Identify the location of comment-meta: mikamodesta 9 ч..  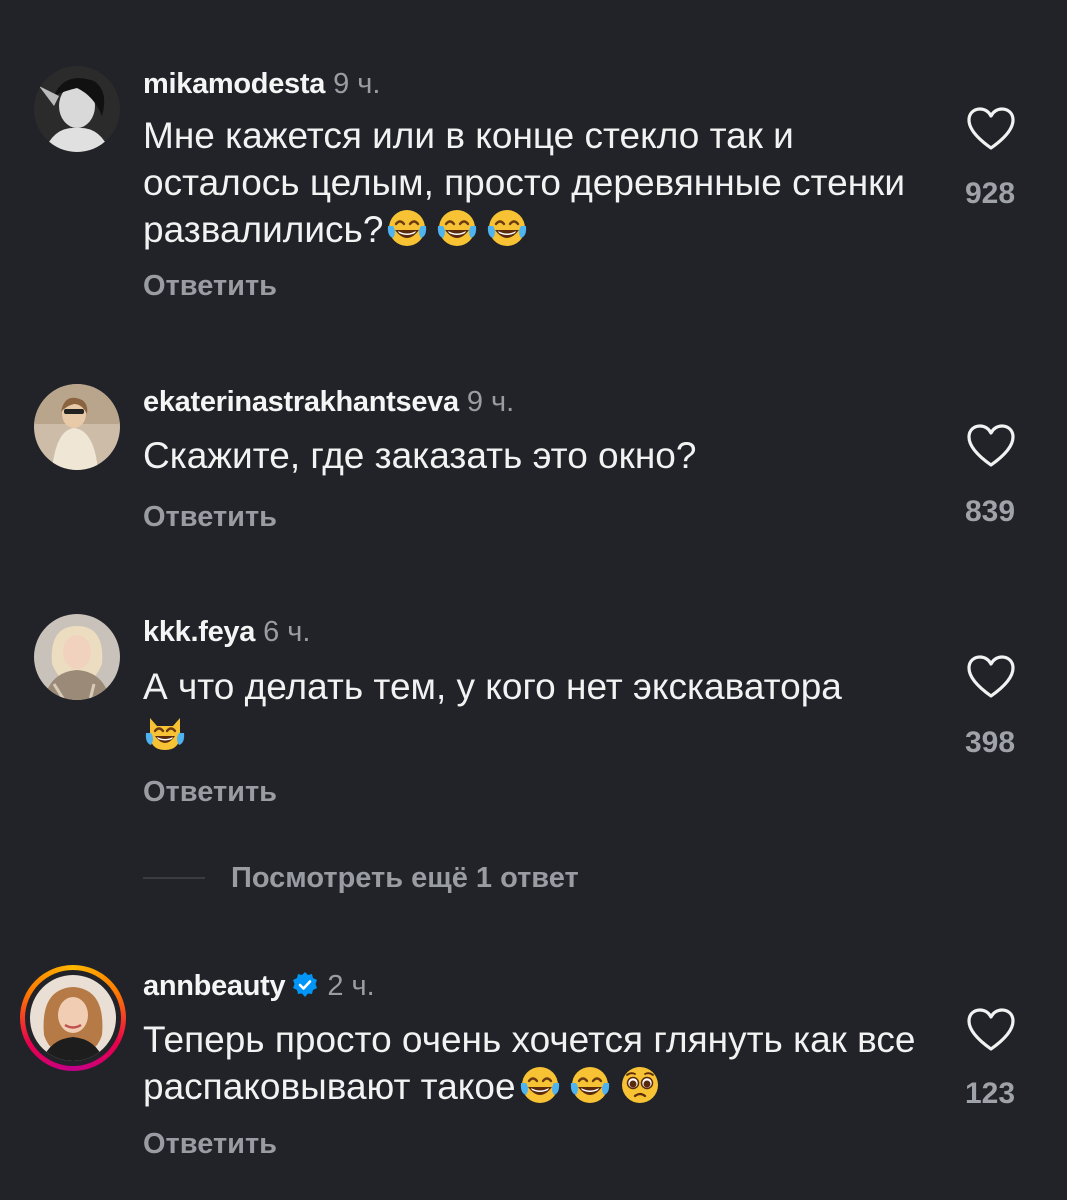
(261, 84).